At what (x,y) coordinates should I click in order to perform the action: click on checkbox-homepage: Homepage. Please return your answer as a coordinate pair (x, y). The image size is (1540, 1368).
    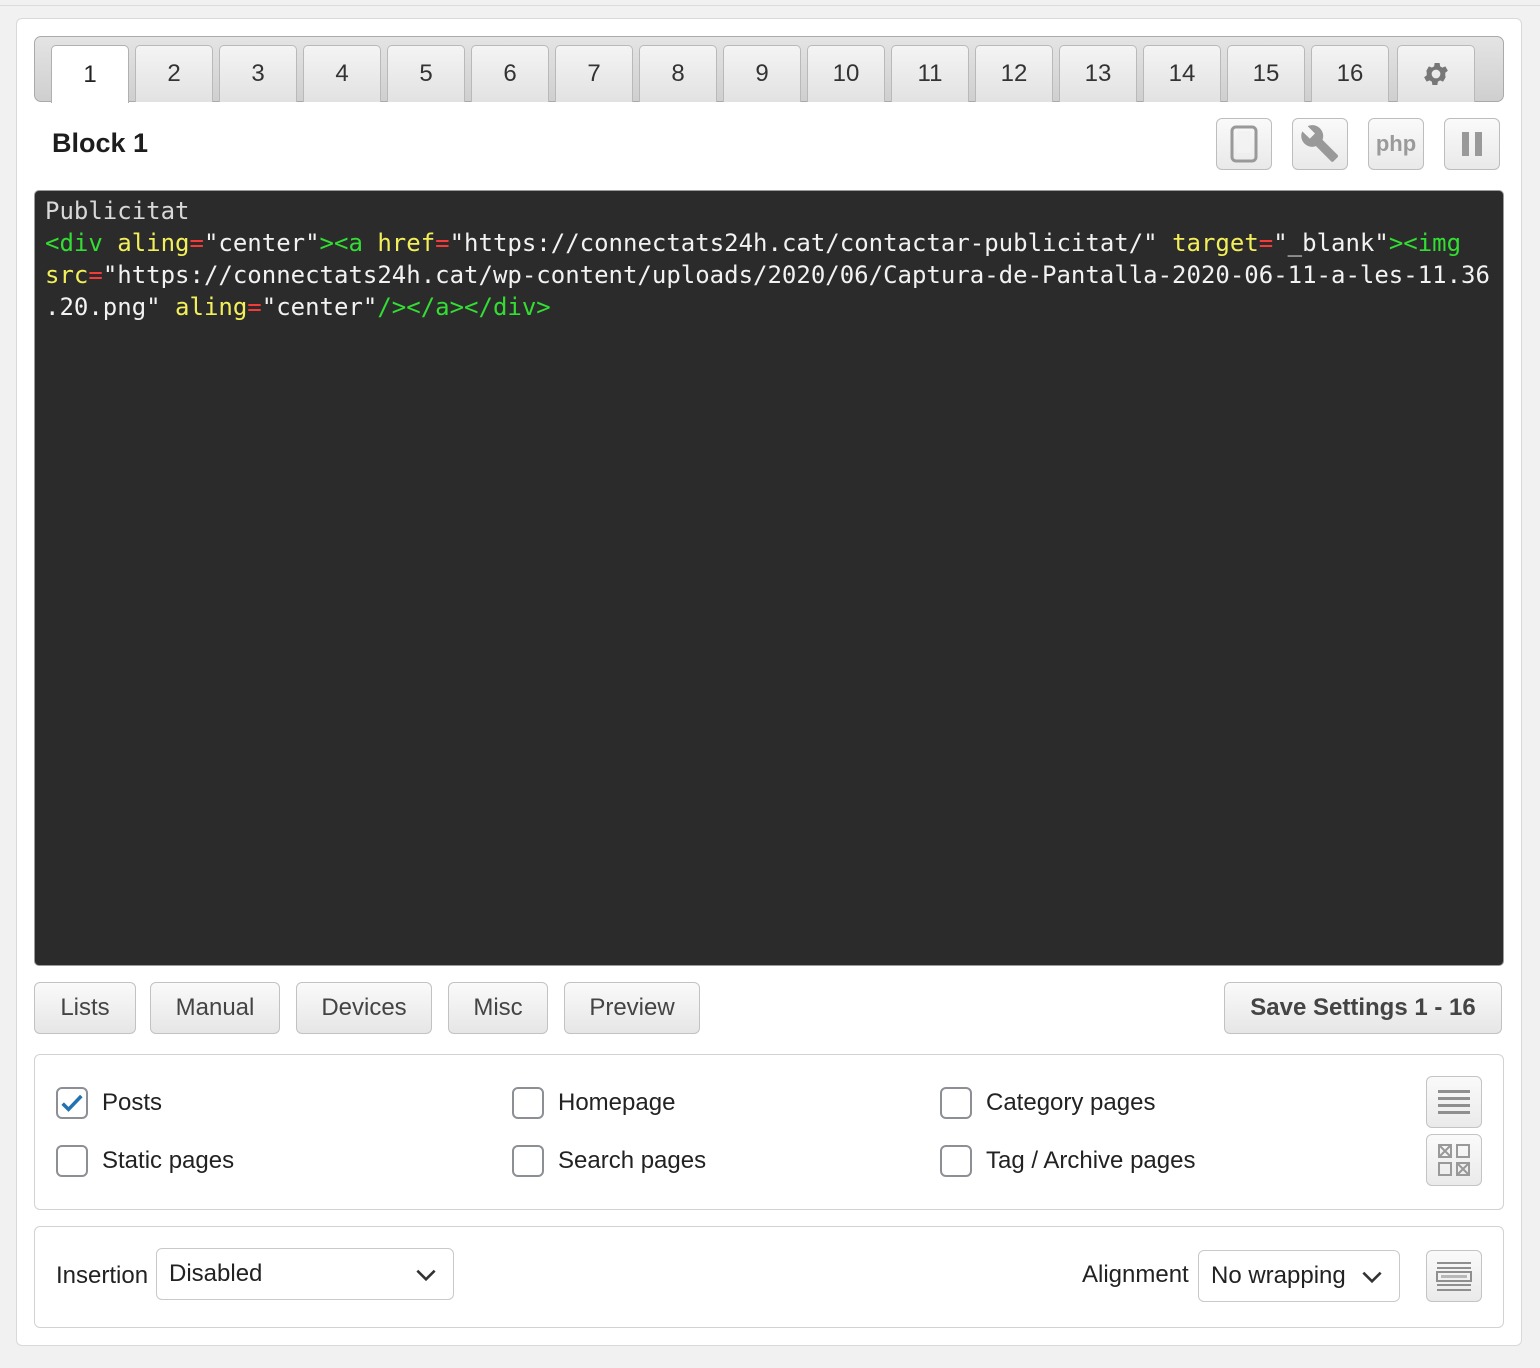
    Looking at the image, I should click on (593, 1103).